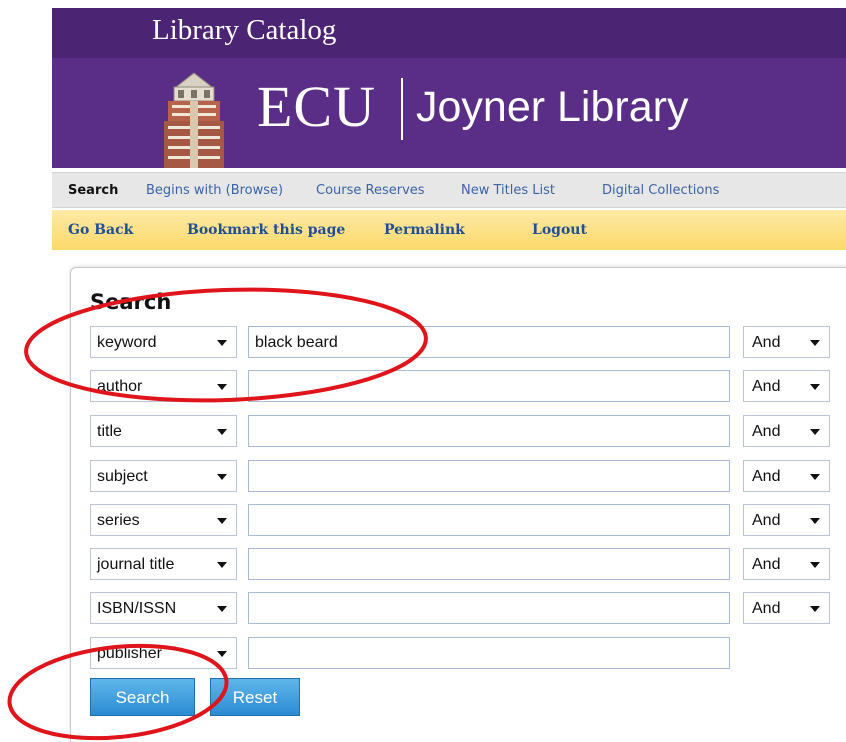 The width and height of the screenshot is (846, 742). What do you see at coordinates (163, 653) in the screenshot?
I see `field-select-publisher: publisher` at bounding box center [163, 653].